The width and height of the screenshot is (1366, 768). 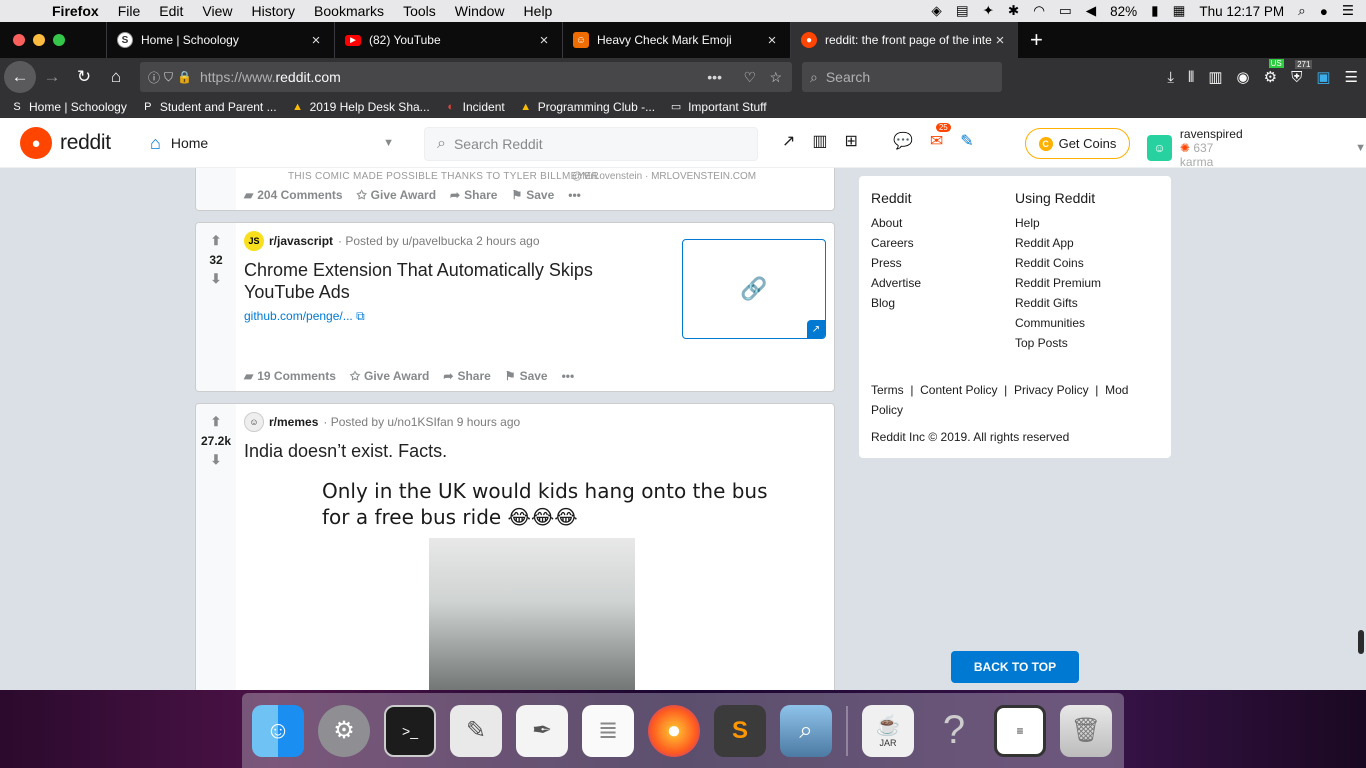 I want to click on scrollbar-thumb, so click(x=1361, y=642).